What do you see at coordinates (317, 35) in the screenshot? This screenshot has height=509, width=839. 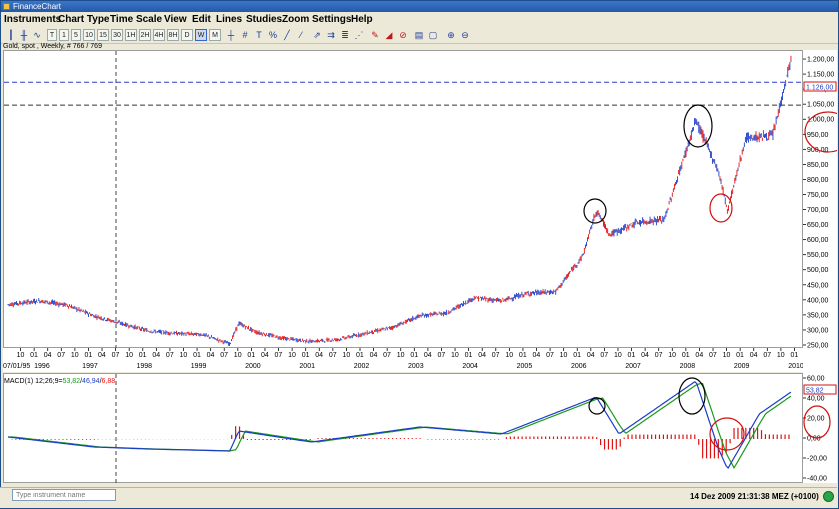 I see `trend-line-icon: ⇗` at bounding box center [317, 35].